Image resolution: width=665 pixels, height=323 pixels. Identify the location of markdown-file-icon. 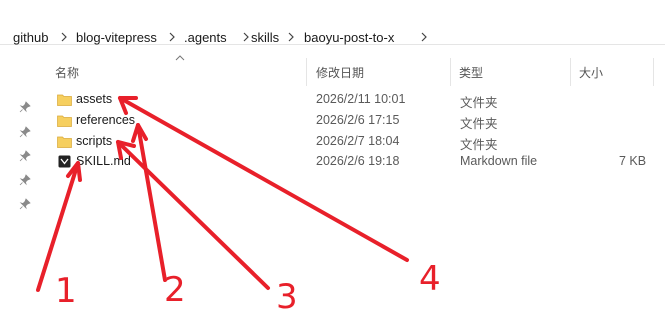
(64, 161).